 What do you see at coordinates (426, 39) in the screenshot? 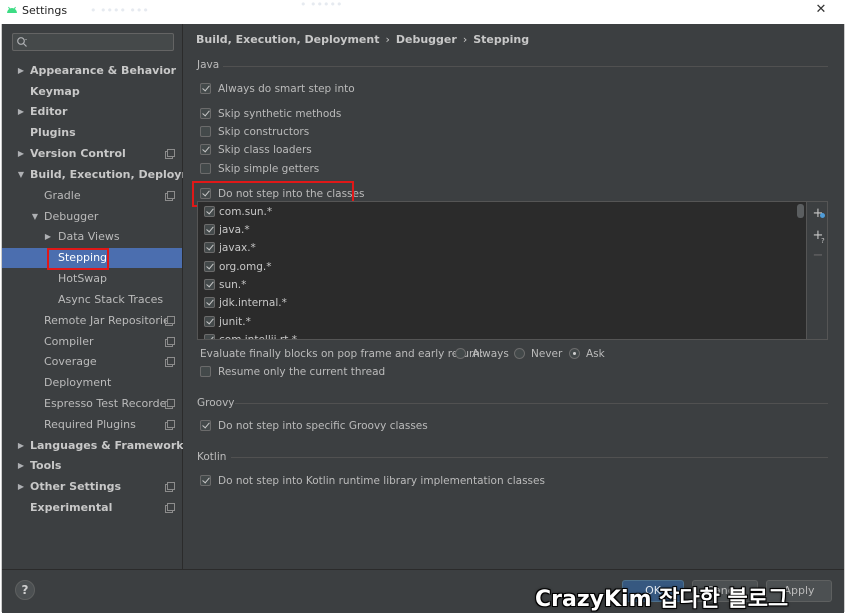
I see `breadcrumb-item-debugger: Debugger` at bounding box center [426, 39].